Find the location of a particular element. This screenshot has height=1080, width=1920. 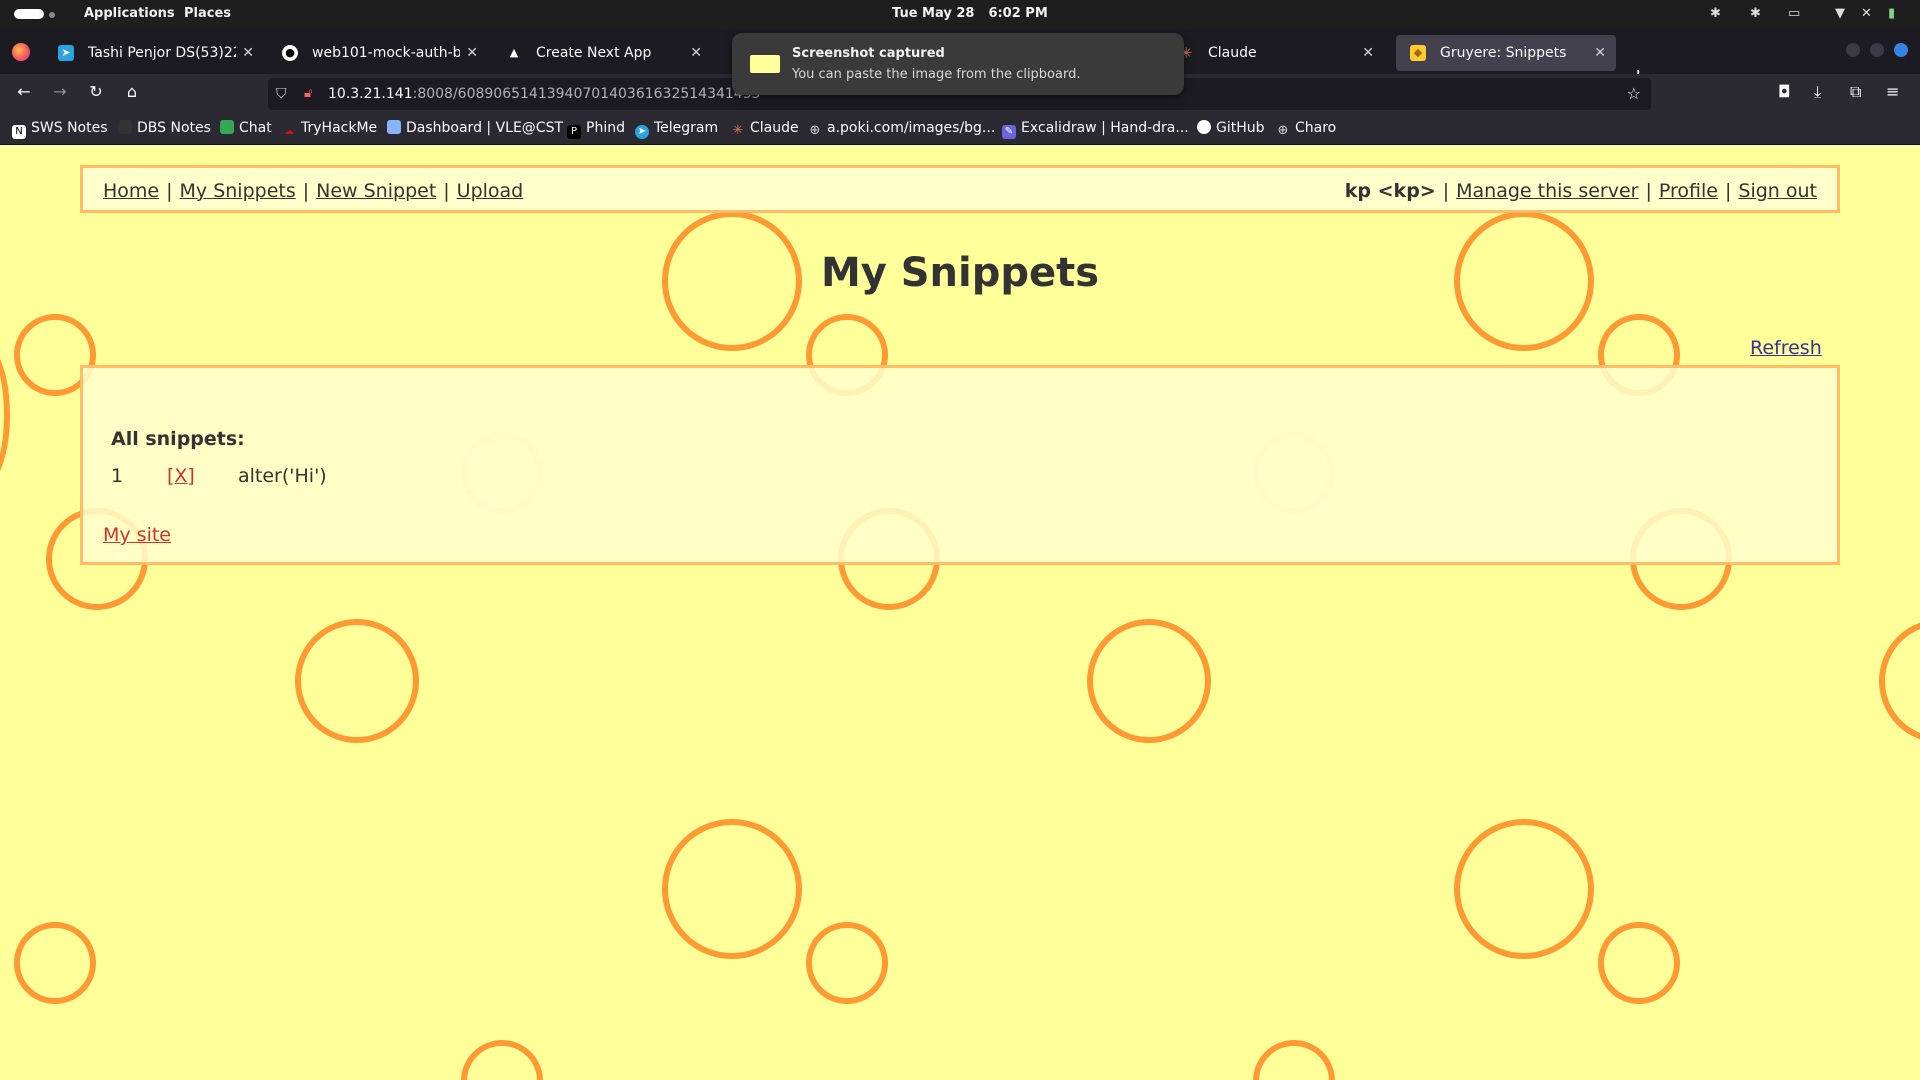

bookmark-chat: Chat is located at coordinates (246, 128).